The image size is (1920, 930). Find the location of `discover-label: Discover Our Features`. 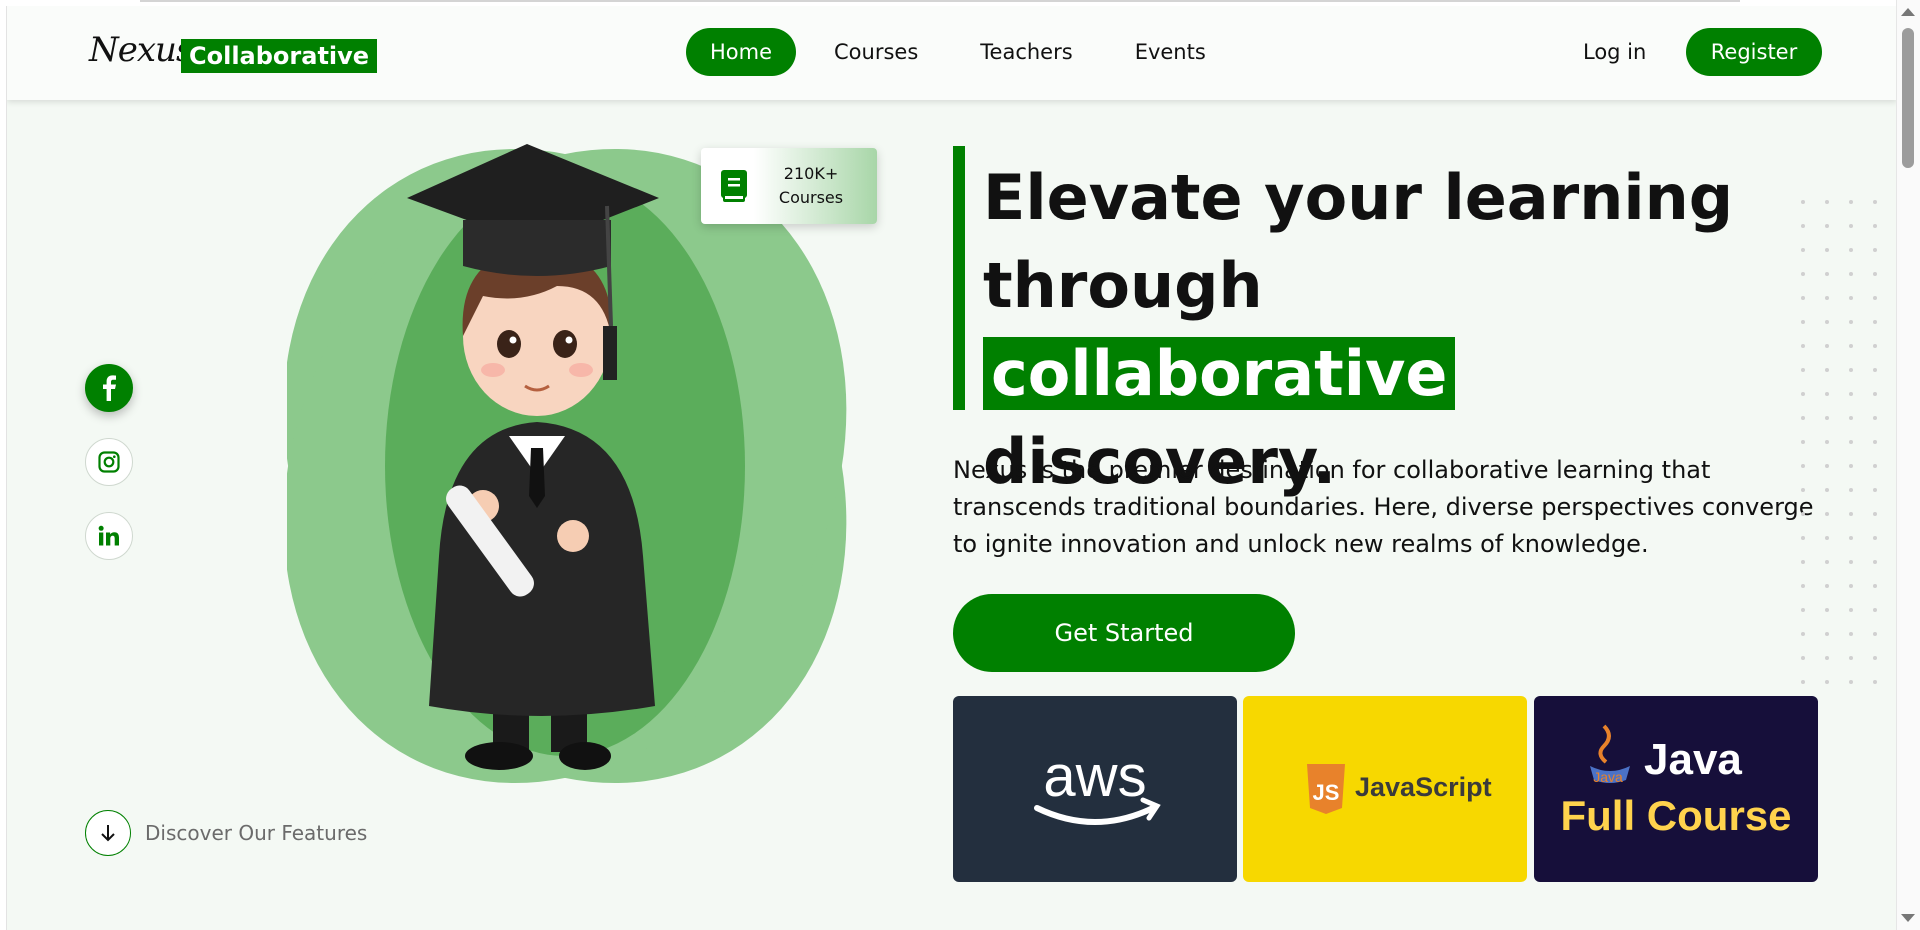

discover-label: Discover Our Features is located at coordinates (256, 833).